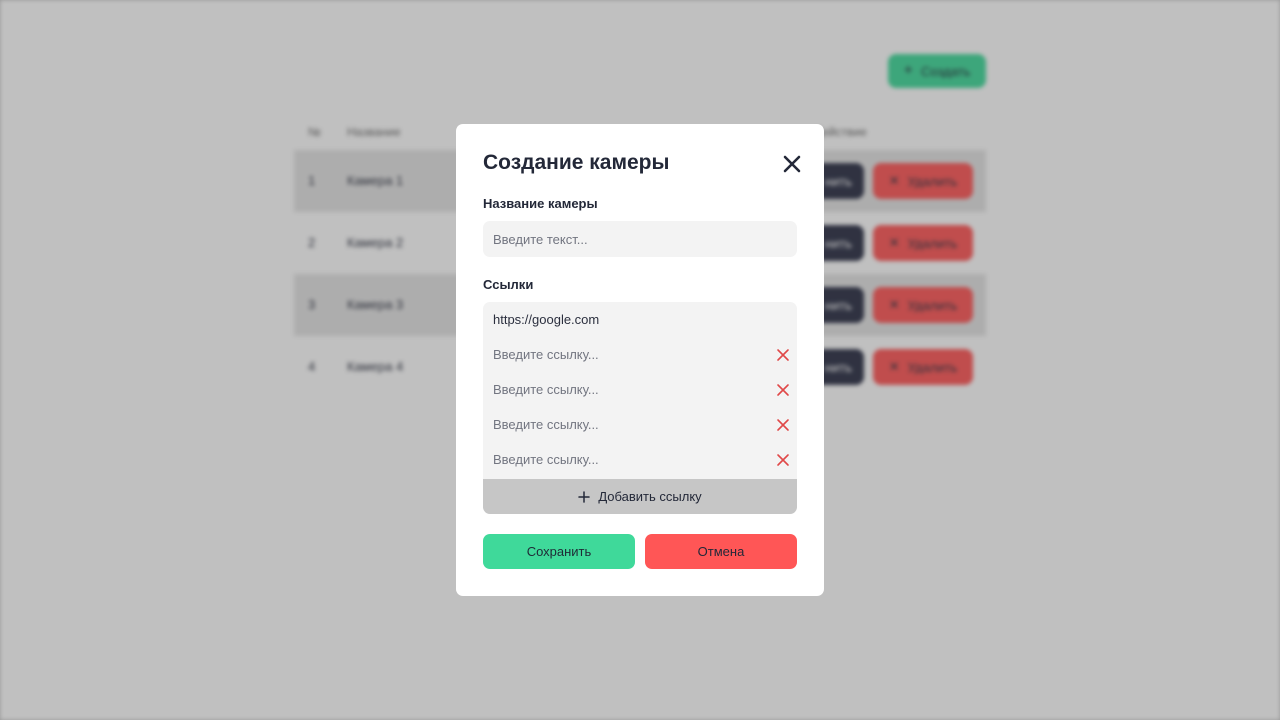  I want to click on modal-title: Создание камеры, so click(576, 162).